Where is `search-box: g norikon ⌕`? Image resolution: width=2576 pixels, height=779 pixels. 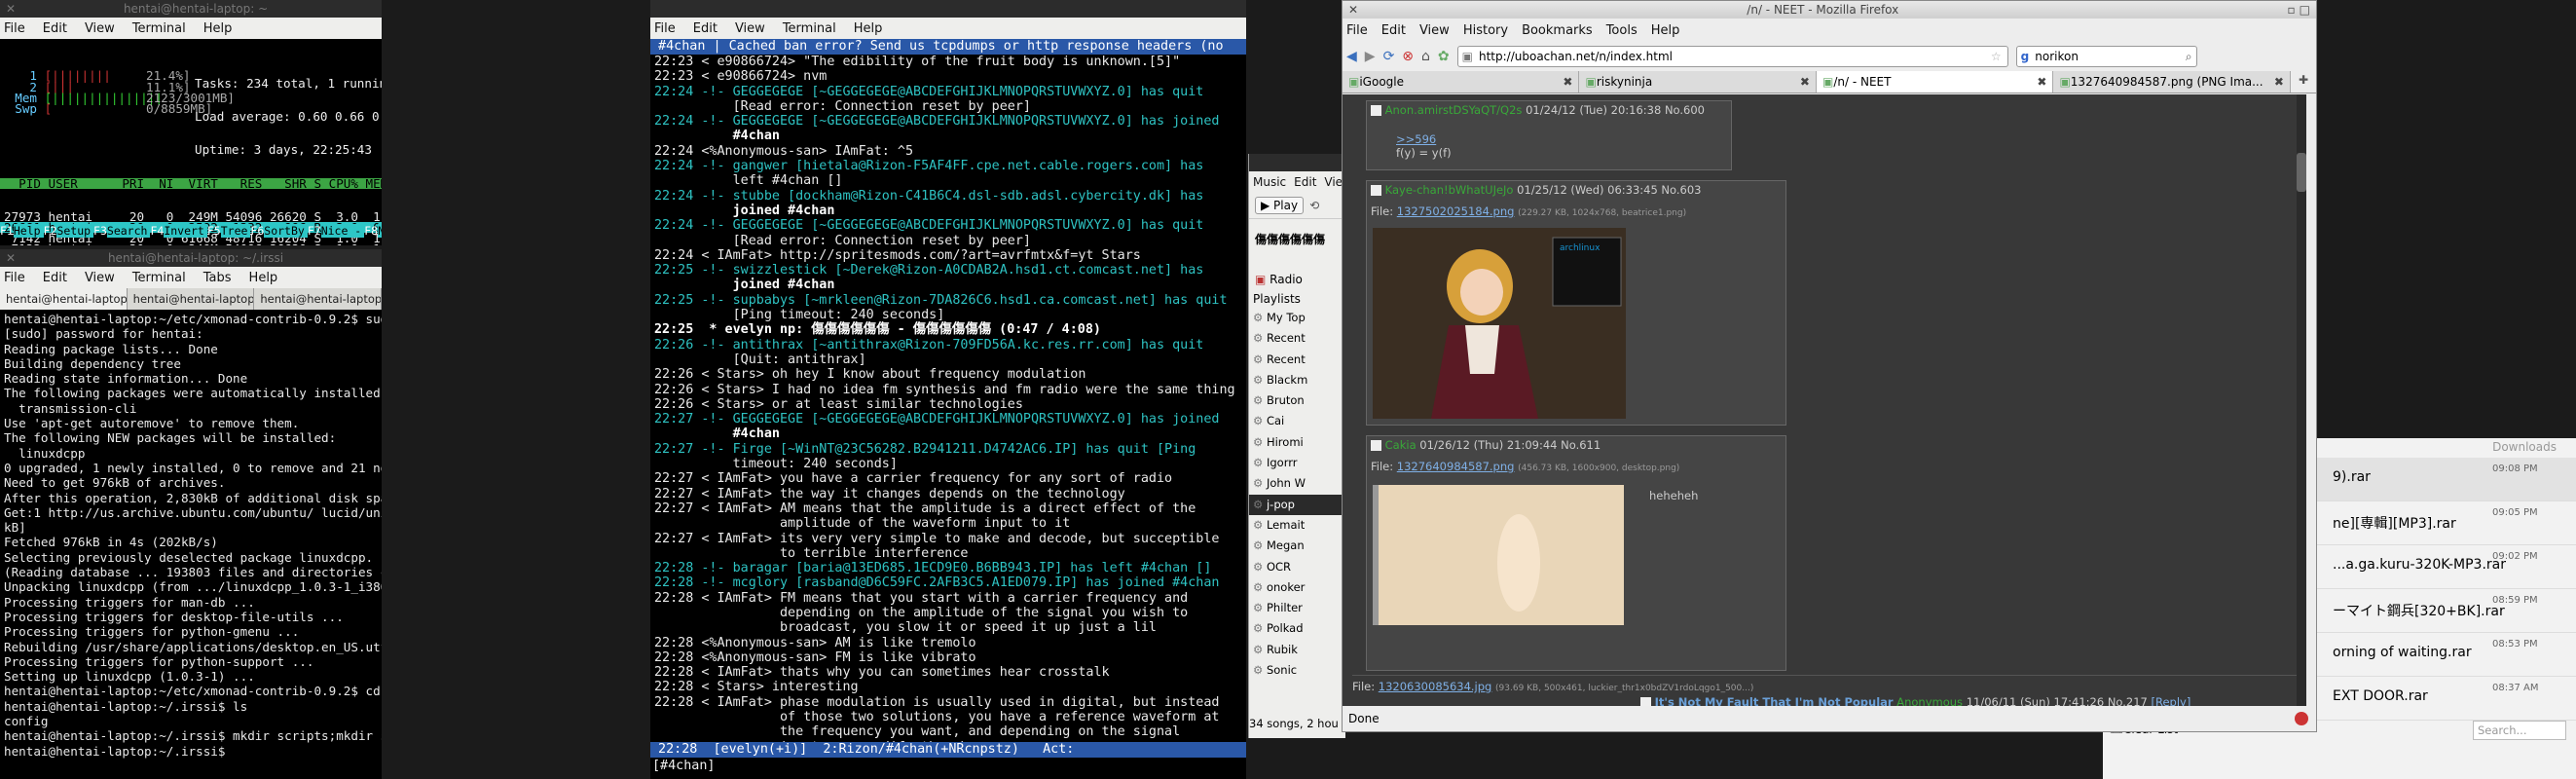
search-box: g norikon ⌕ is located at coordinates (2106, 56).